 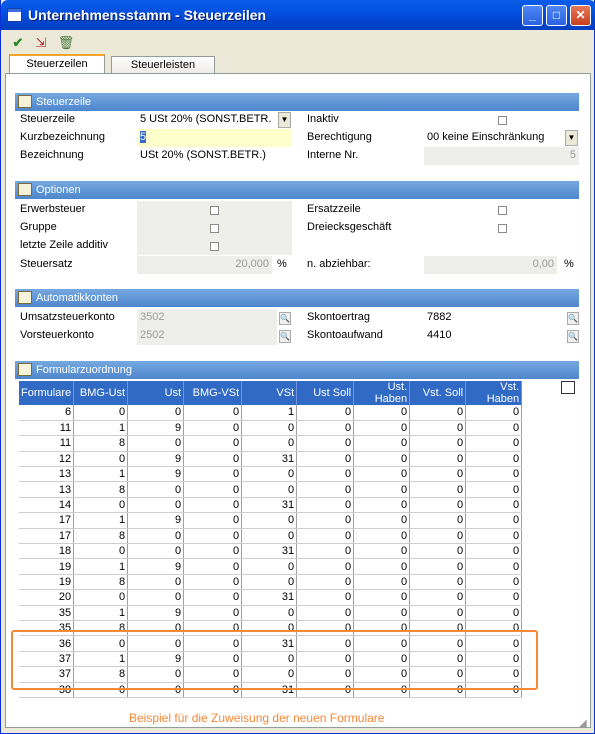 I want to click on table-cell: 9, so click(x=156, y=566).